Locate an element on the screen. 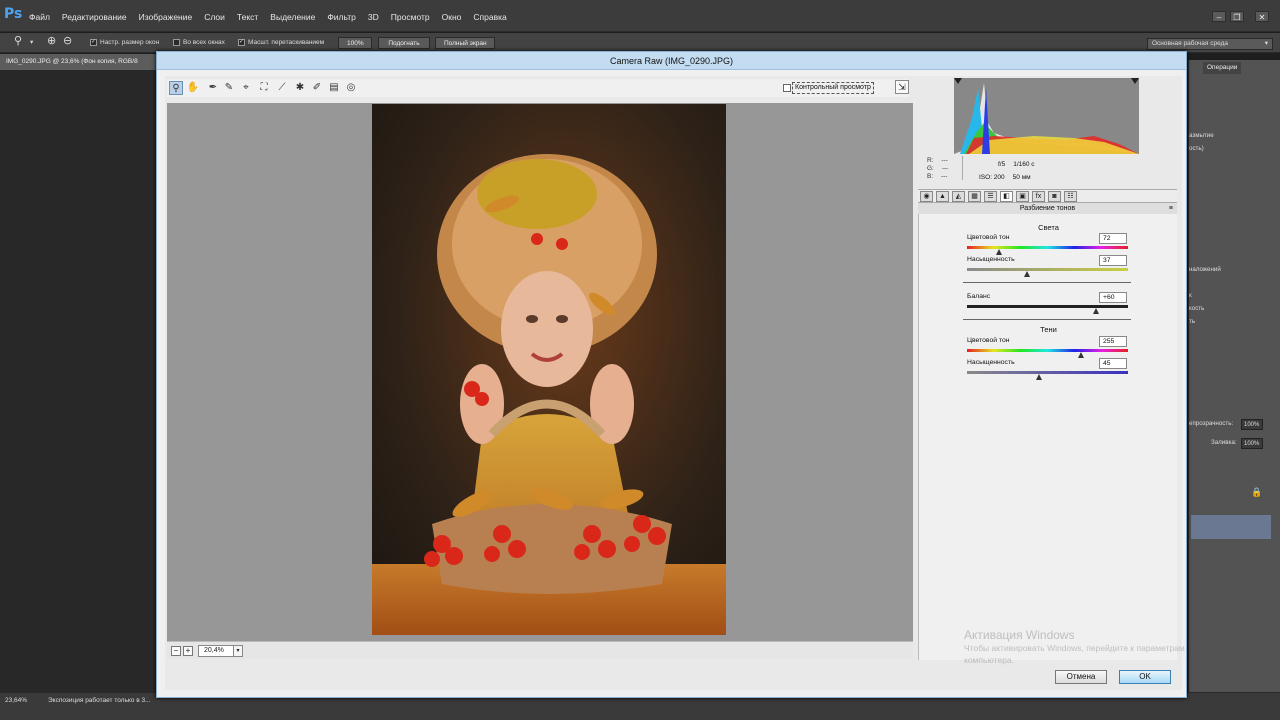  scrubby-zoom-checkbox: ✓ Масшт. перетаскиванием is located at coordinates (281, 43).